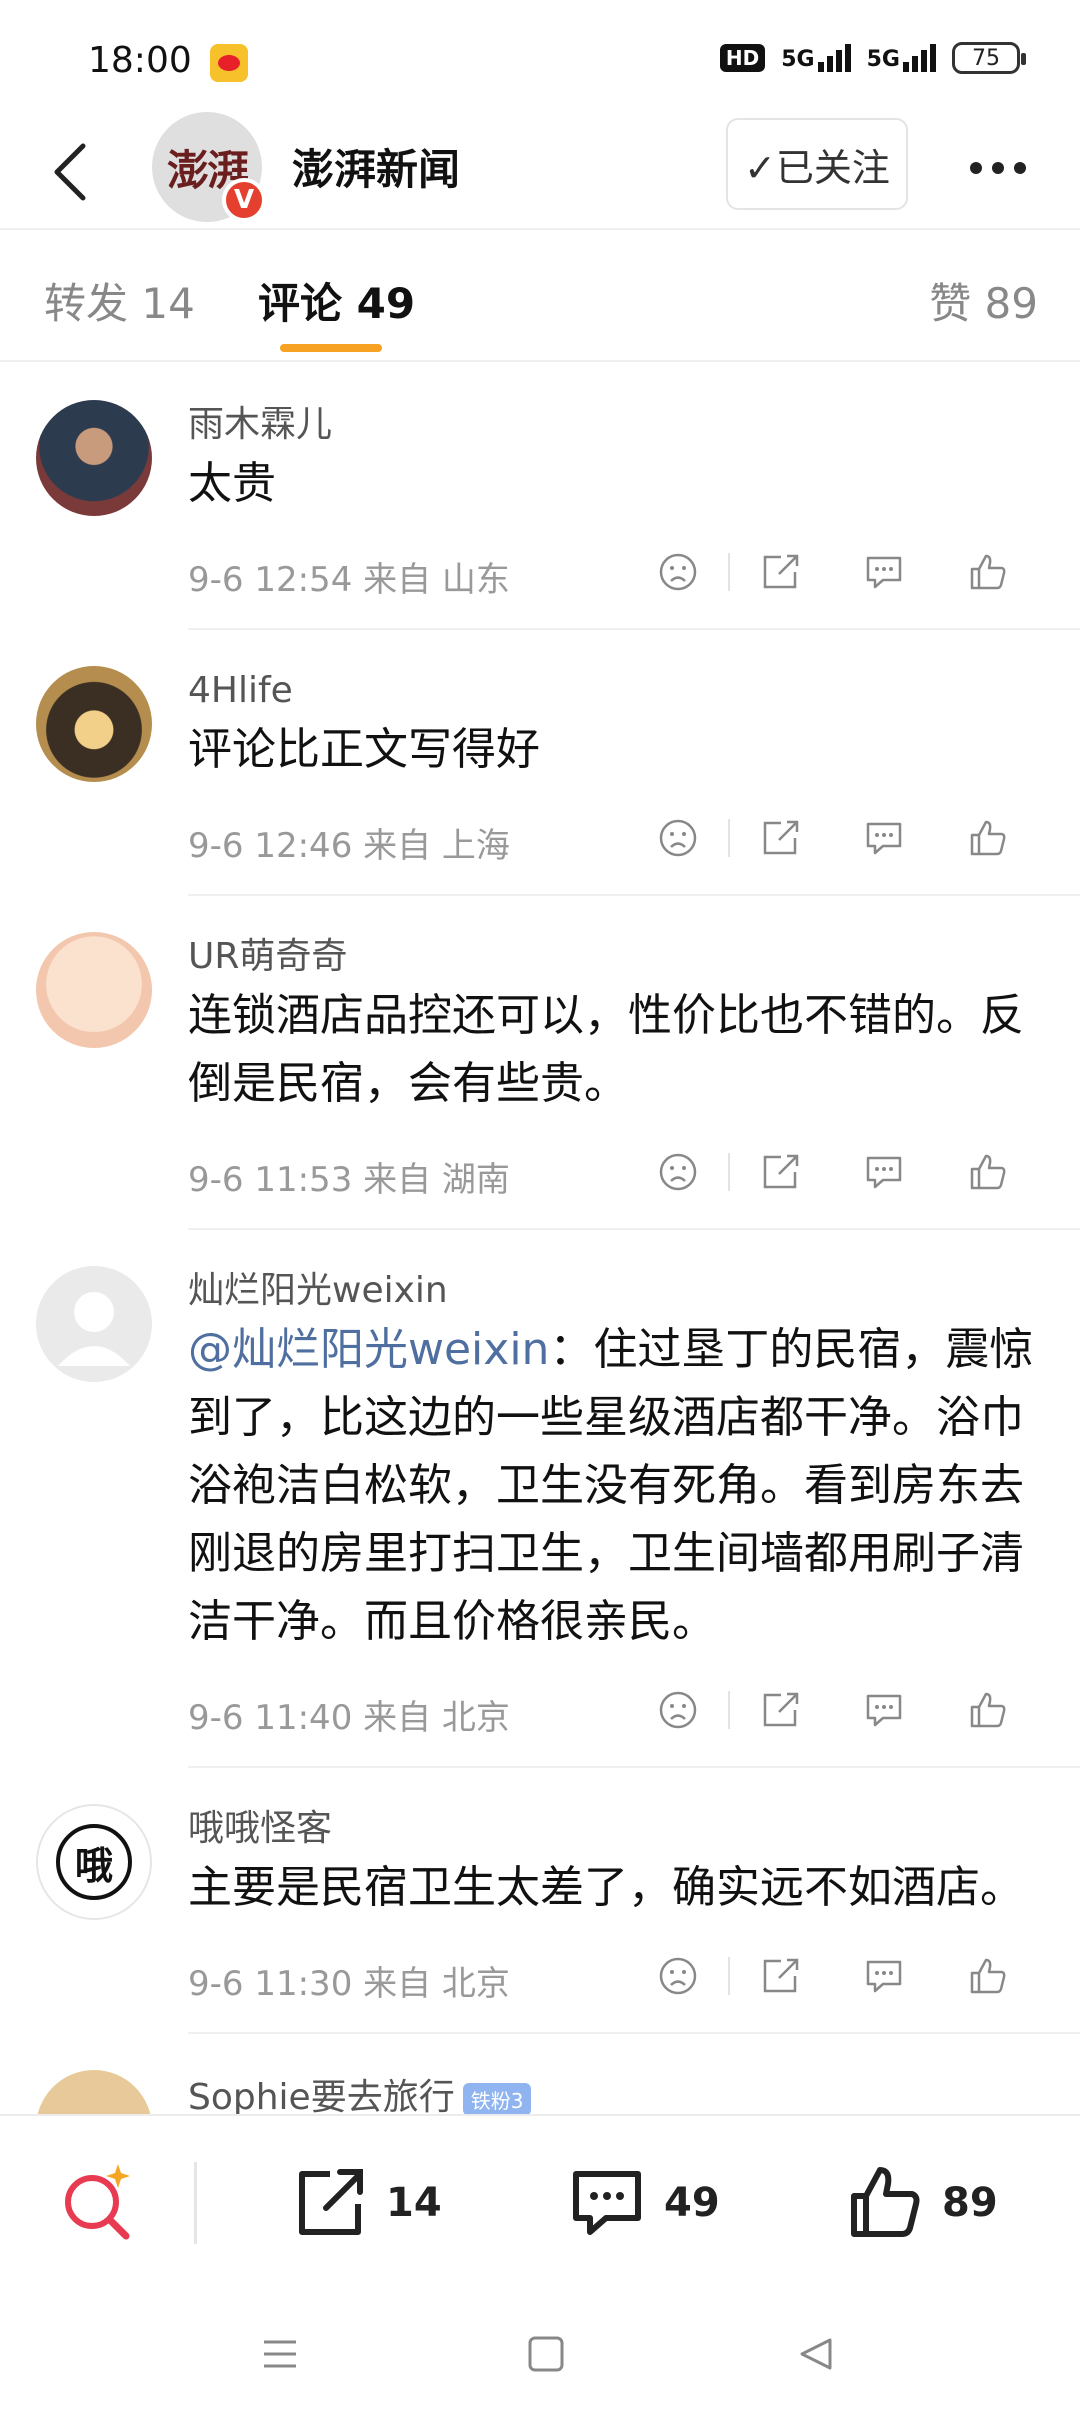 Image resolution: width=1080 pixels, height=2414 pixels. I want to click on comment-username: UR萌奇奇, so click(634, 939).